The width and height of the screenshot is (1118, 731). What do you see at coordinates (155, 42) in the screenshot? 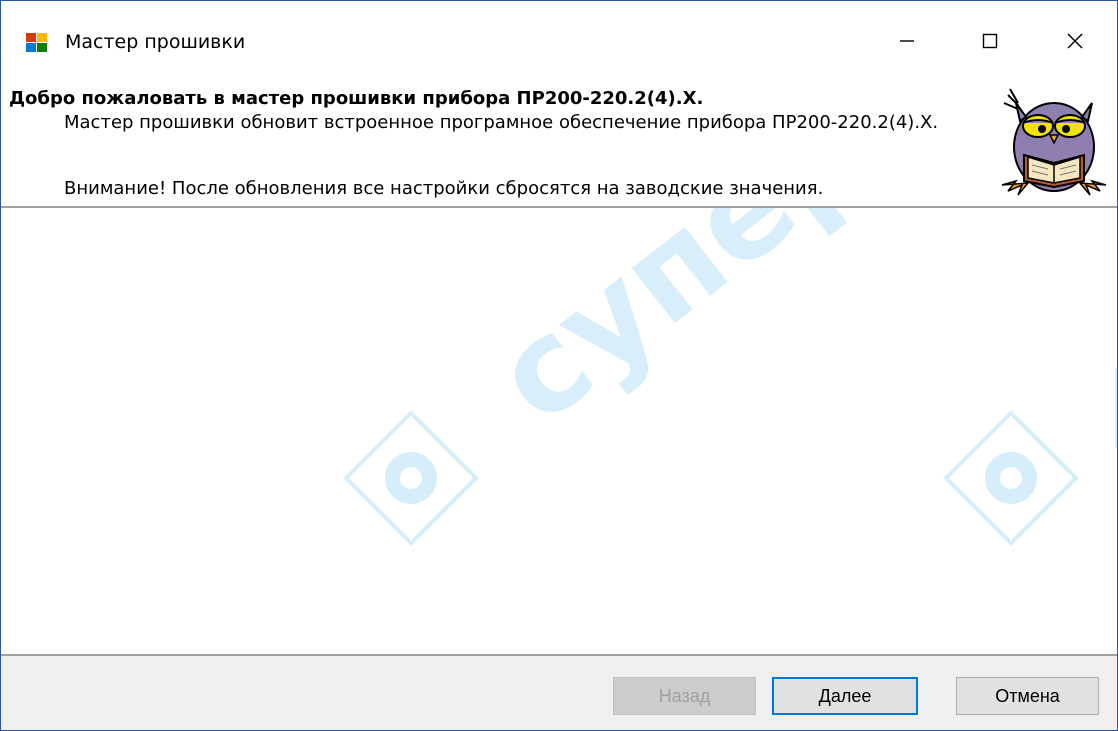
I see `window-title: Мастер прошивки` at bounding box center [155, 42].